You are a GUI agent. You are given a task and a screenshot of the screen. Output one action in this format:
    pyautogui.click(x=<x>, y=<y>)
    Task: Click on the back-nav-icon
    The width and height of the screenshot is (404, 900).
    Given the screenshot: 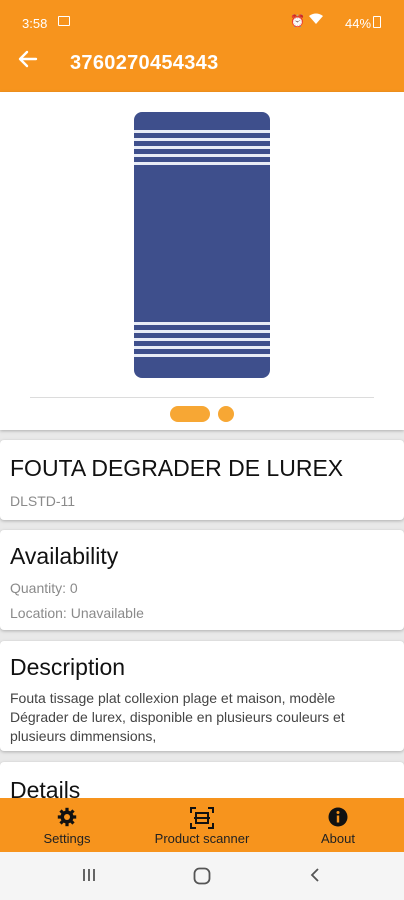 What is the action you would take?
    pyautogui.click(x=315, y=877)
    